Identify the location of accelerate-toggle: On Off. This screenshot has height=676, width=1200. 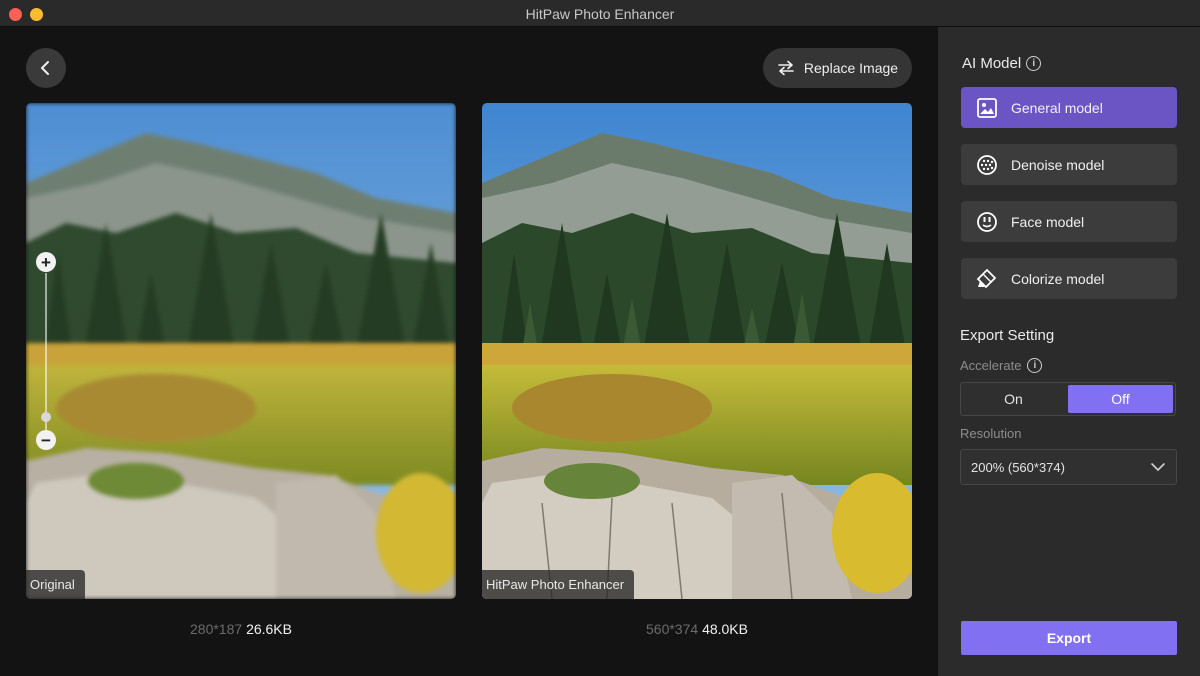
(1068, 399).